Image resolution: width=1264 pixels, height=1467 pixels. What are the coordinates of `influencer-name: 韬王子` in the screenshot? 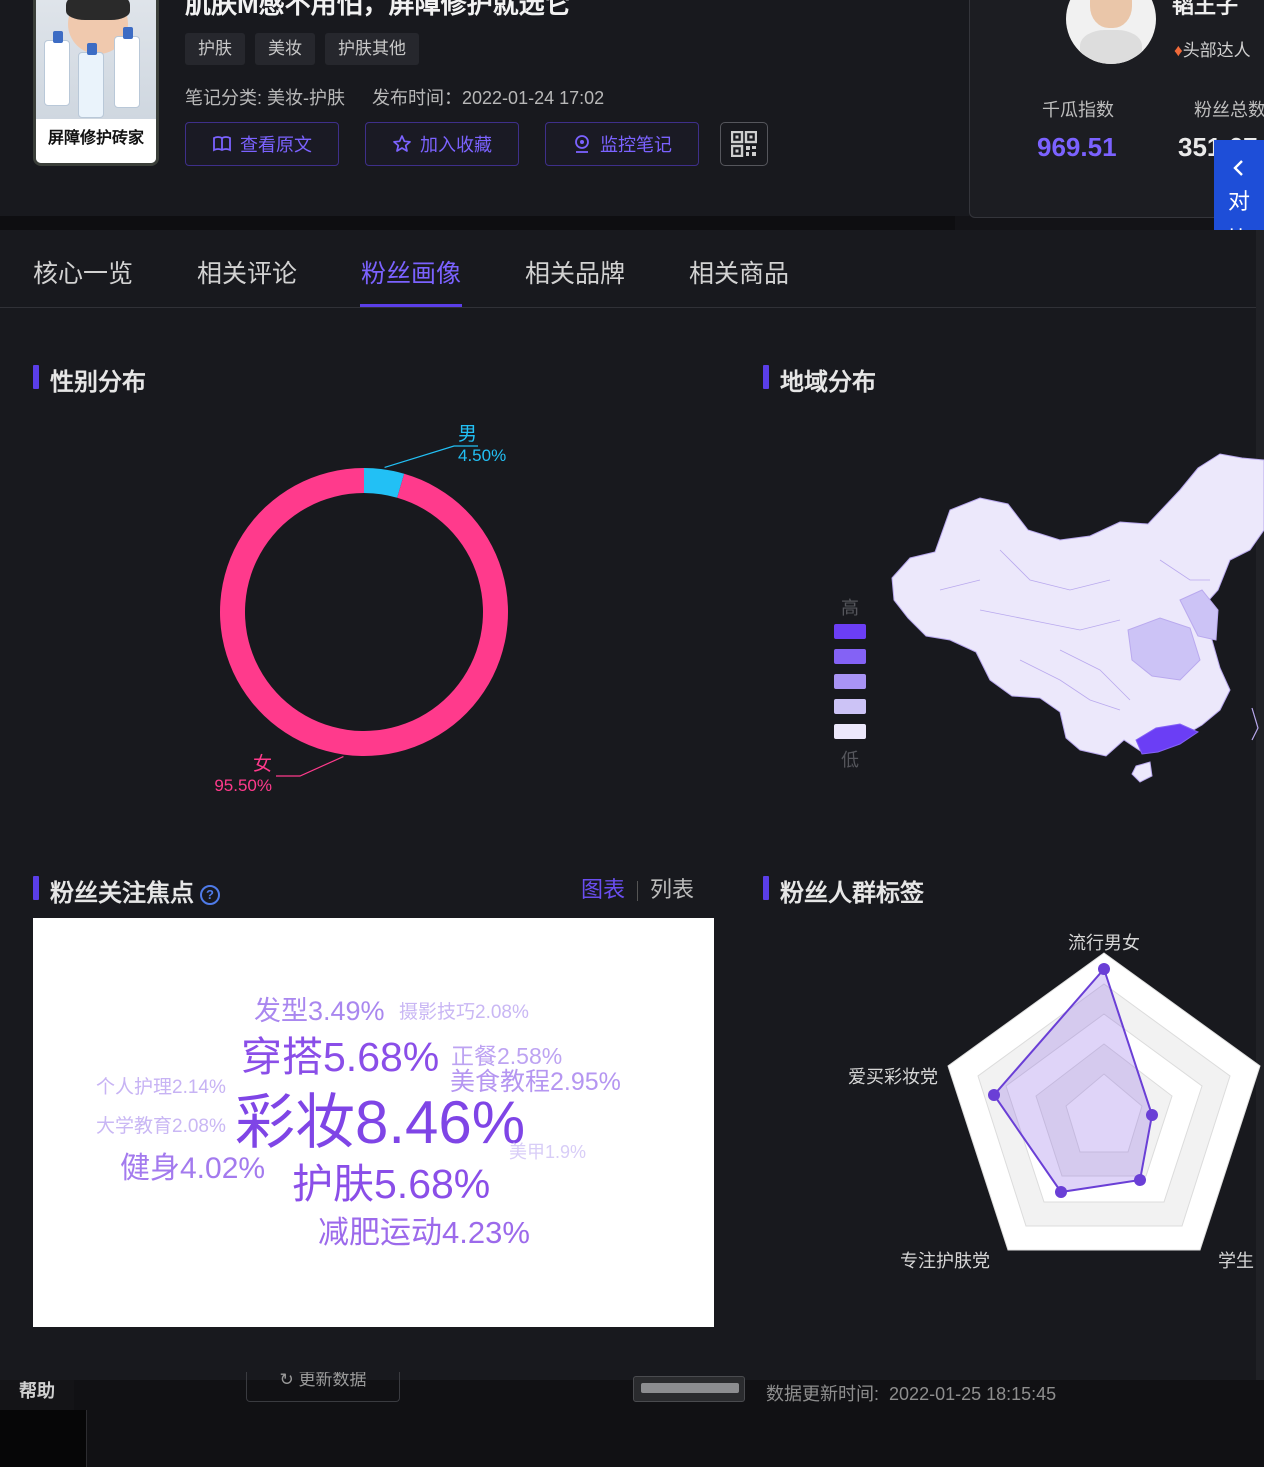 It's located at (1205, 10).